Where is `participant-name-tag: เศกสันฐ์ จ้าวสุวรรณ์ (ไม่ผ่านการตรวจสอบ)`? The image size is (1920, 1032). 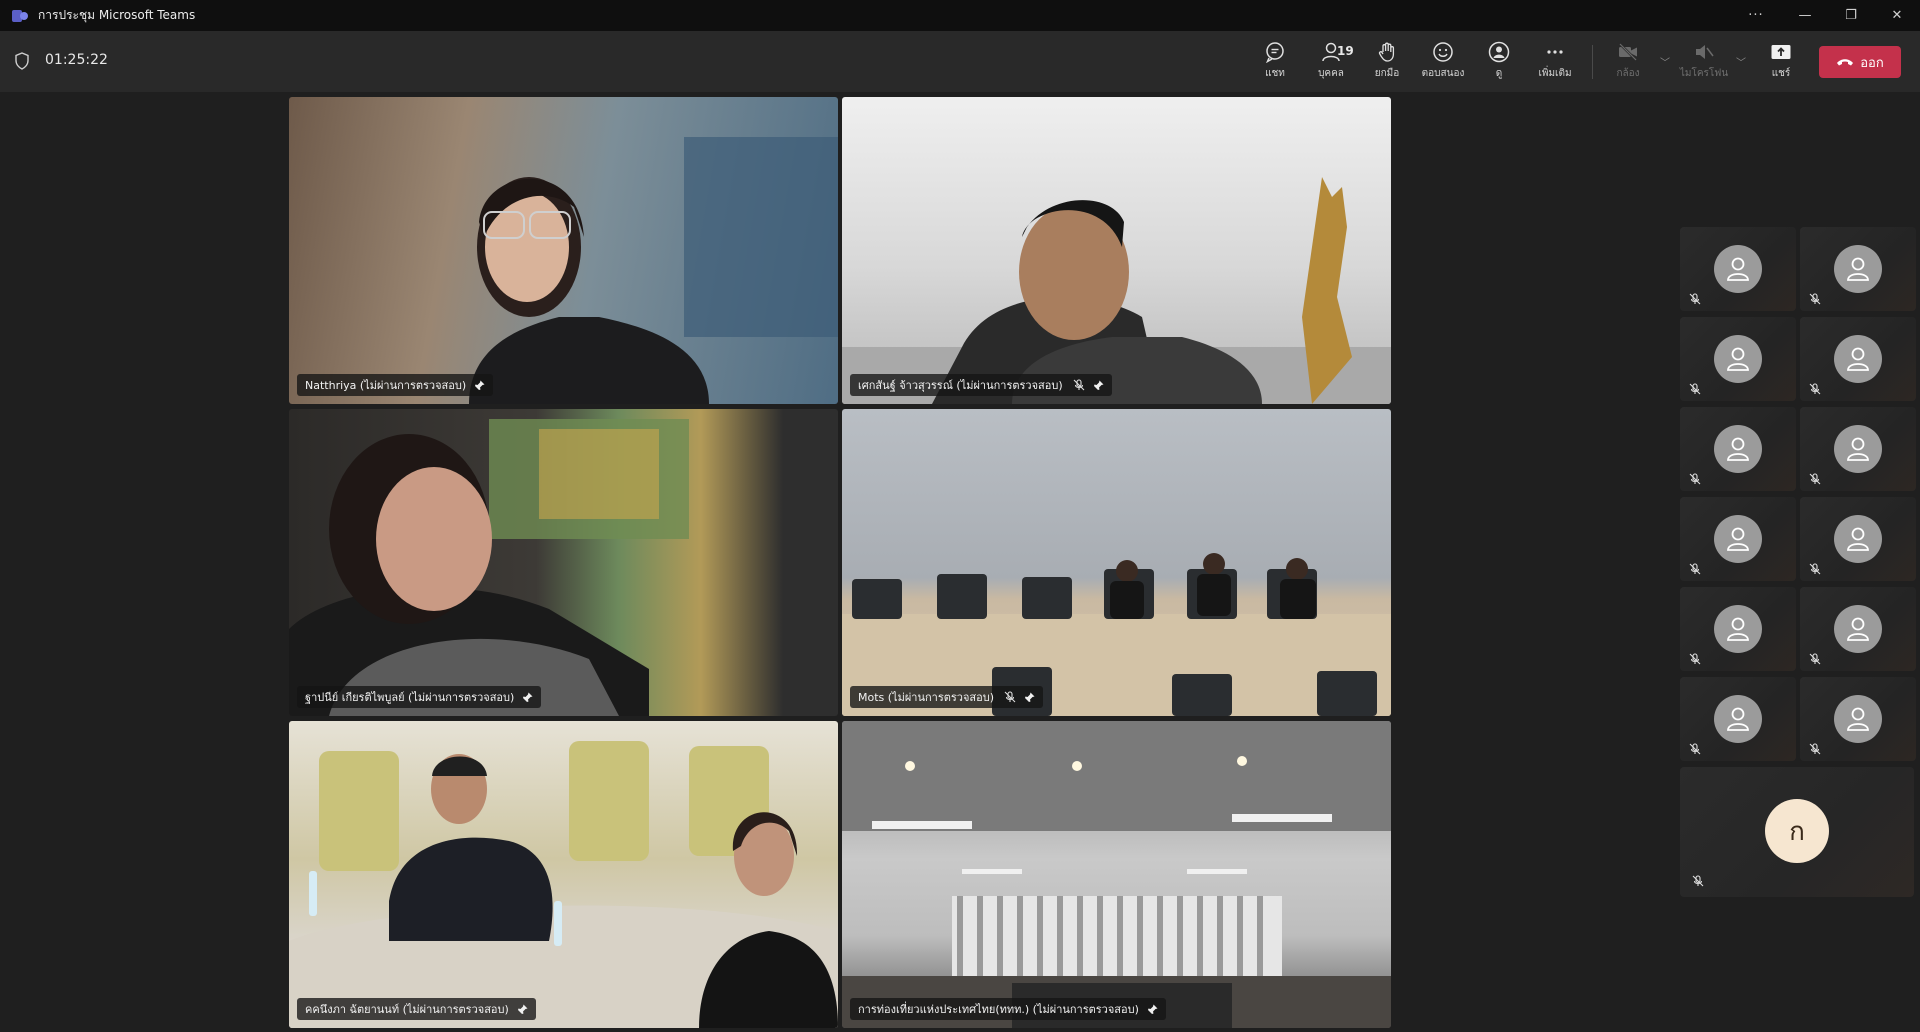
participant-name-tag: เศกสันฐ์ จ้าวสุวรรณ์ (ไม่ผ่านการตรวจสอบ) is located at coordinates (981, 385).